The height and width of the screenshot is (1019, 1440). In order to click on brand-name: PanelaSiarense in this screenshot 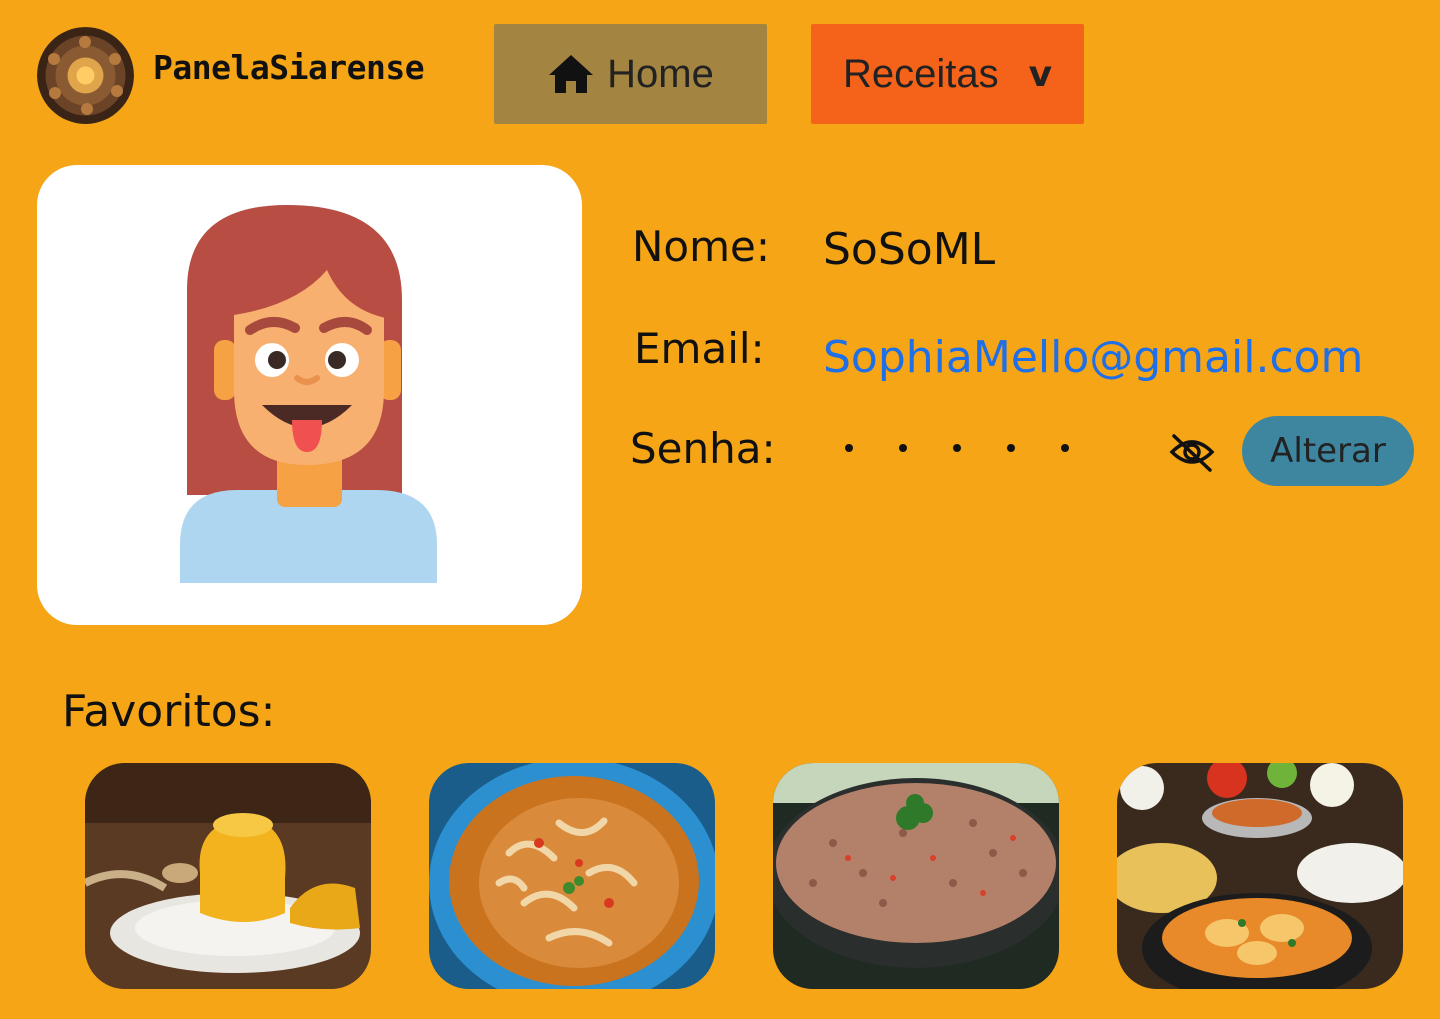, I will do `click(289, 67)`.